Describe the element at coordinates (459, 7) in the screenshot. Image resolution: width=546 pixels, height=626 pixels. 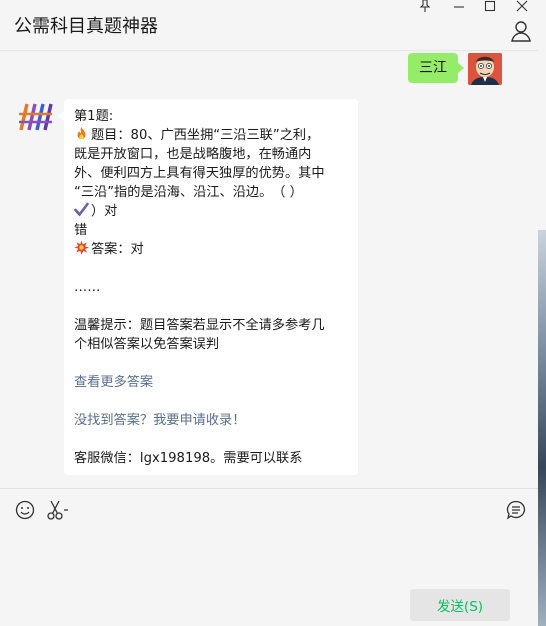
I see `minimize-icon` at that location.